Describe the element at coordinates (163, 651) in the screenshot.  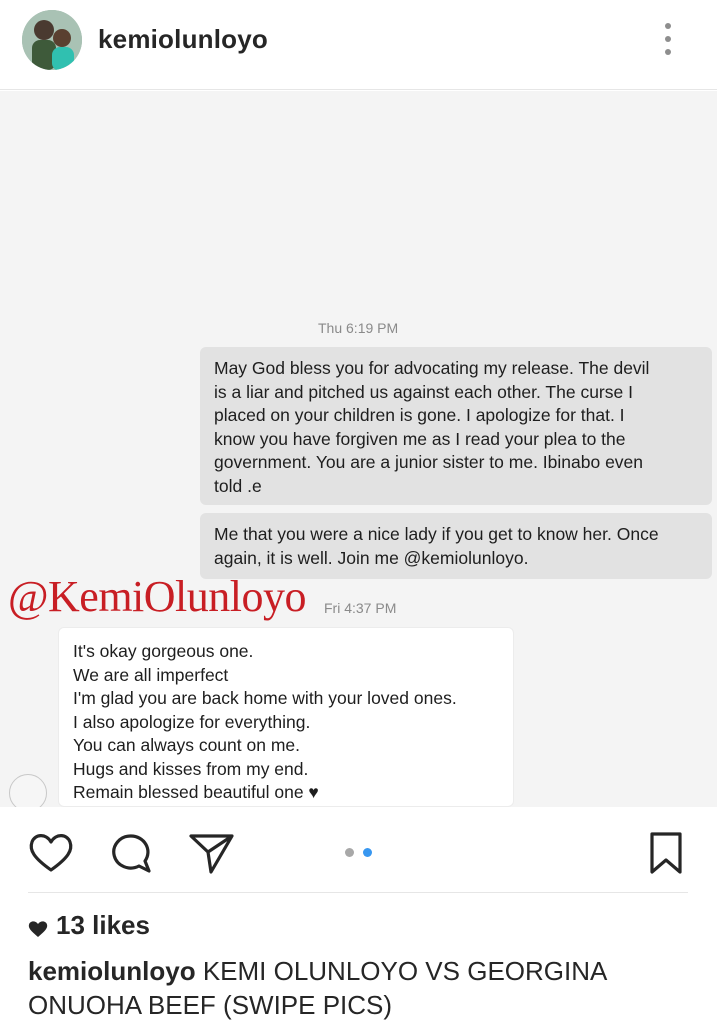
I see `message-line: It's okay gorgeous one.` at that location.